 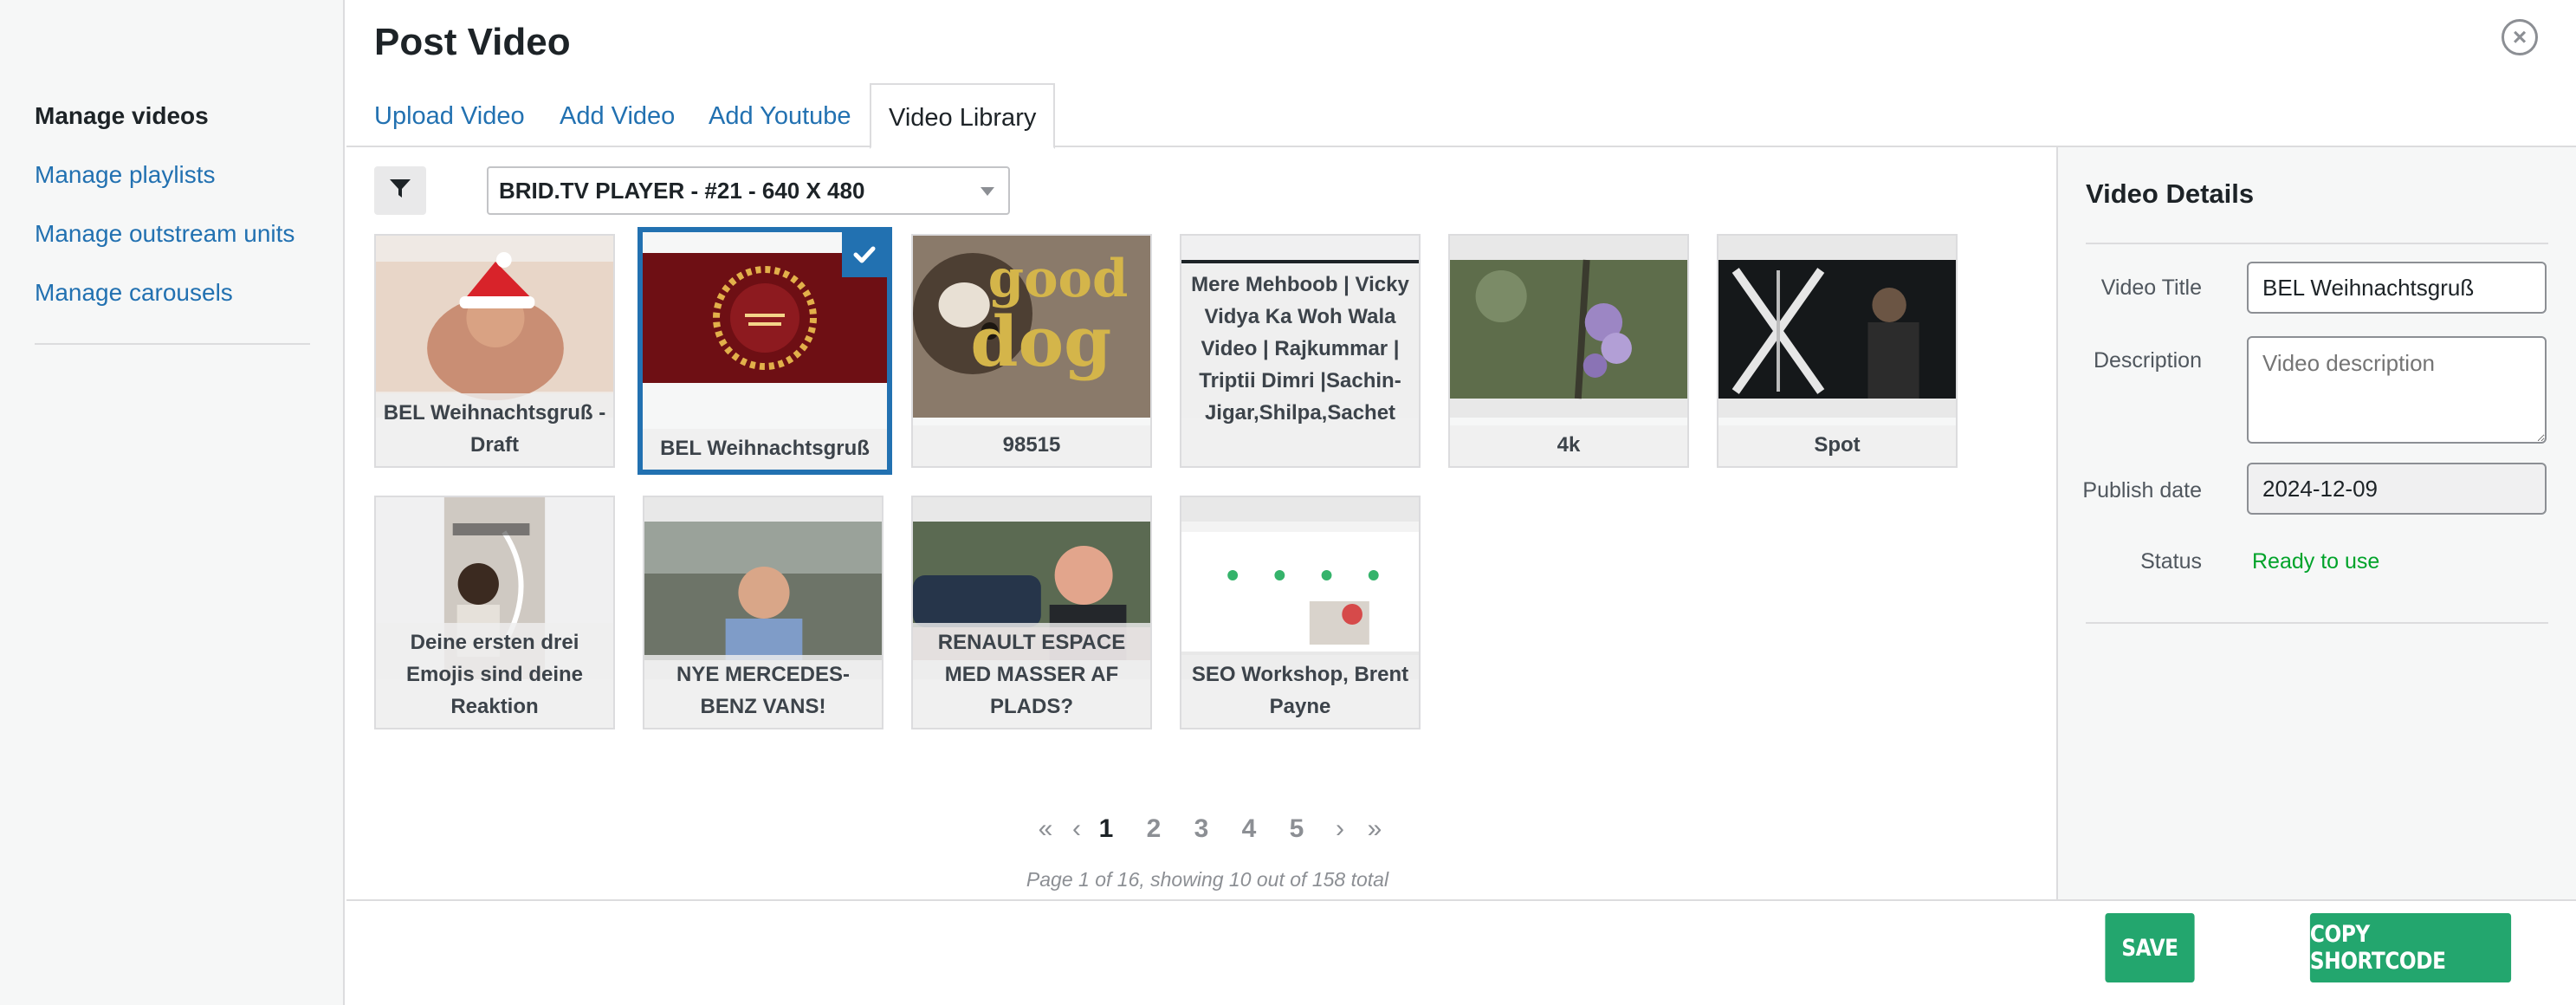 What do you see at coordinates (164, 234) in the screenshot?
I see `sidebar-item-manage-outstream-units: Manage outstream units` at bounding box center [164, 234].